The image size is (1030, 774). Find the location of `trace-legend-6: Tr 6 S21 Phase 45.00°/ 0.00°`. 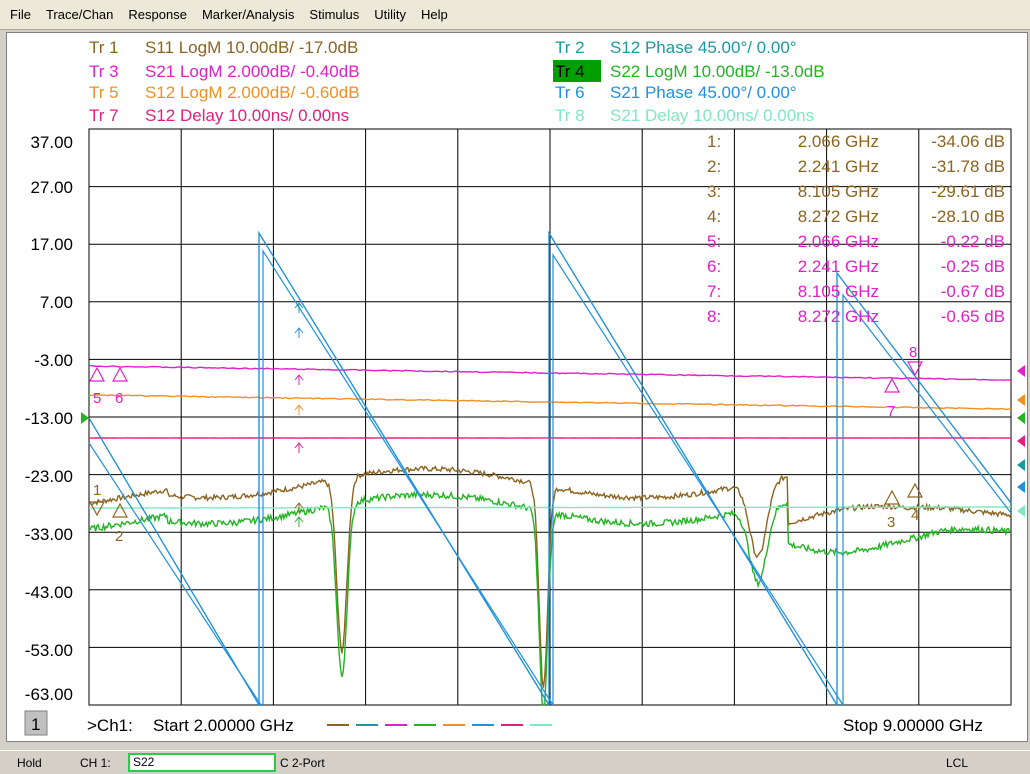

trace-legend-6: Tr 6 S21 Phase 45.00°/ 0.00° is located at coordinates (676, 92).